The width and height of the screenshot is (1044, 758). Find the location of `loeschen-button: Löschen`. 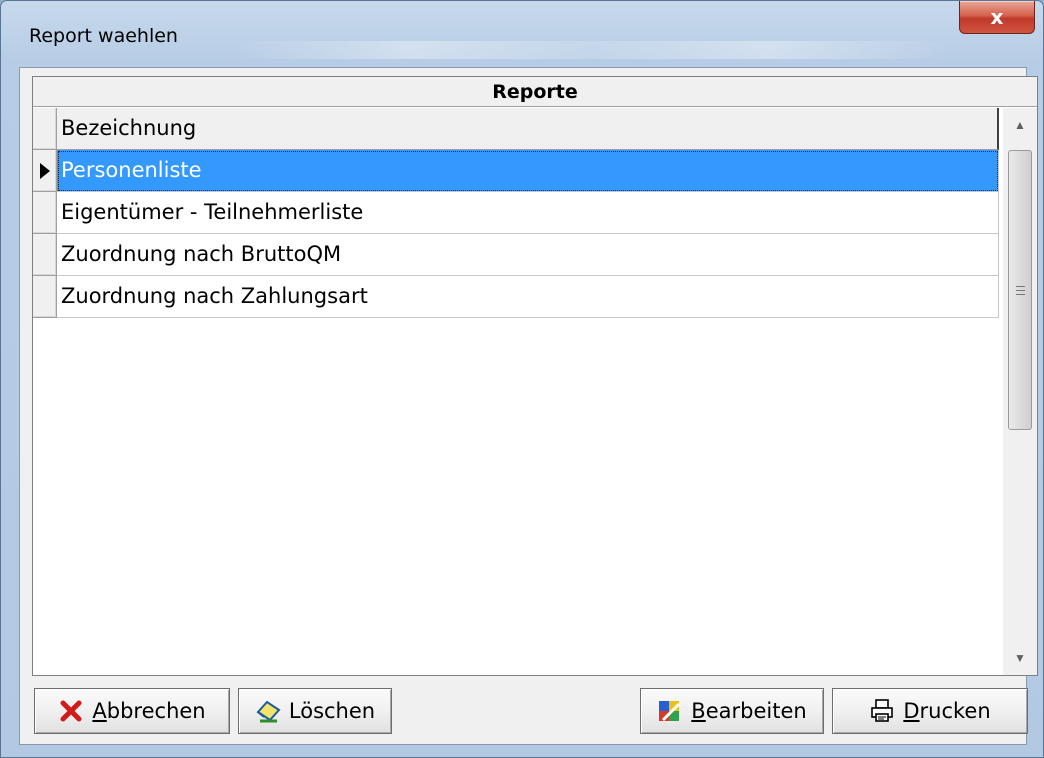

loeschen-button: Löschen is located at coordinates (315, 711).